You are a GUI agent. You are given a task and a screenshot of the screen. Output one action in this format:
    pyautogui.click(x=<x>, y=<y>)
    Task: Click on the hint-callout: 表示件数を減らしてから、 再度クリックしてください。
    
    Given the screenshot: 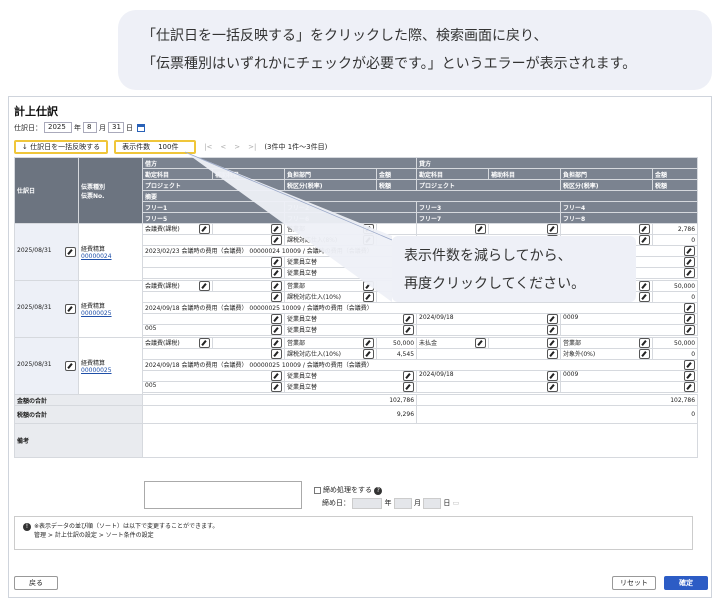 What is the action you would take?
    pyautogui.click(x=514, y=269)
    